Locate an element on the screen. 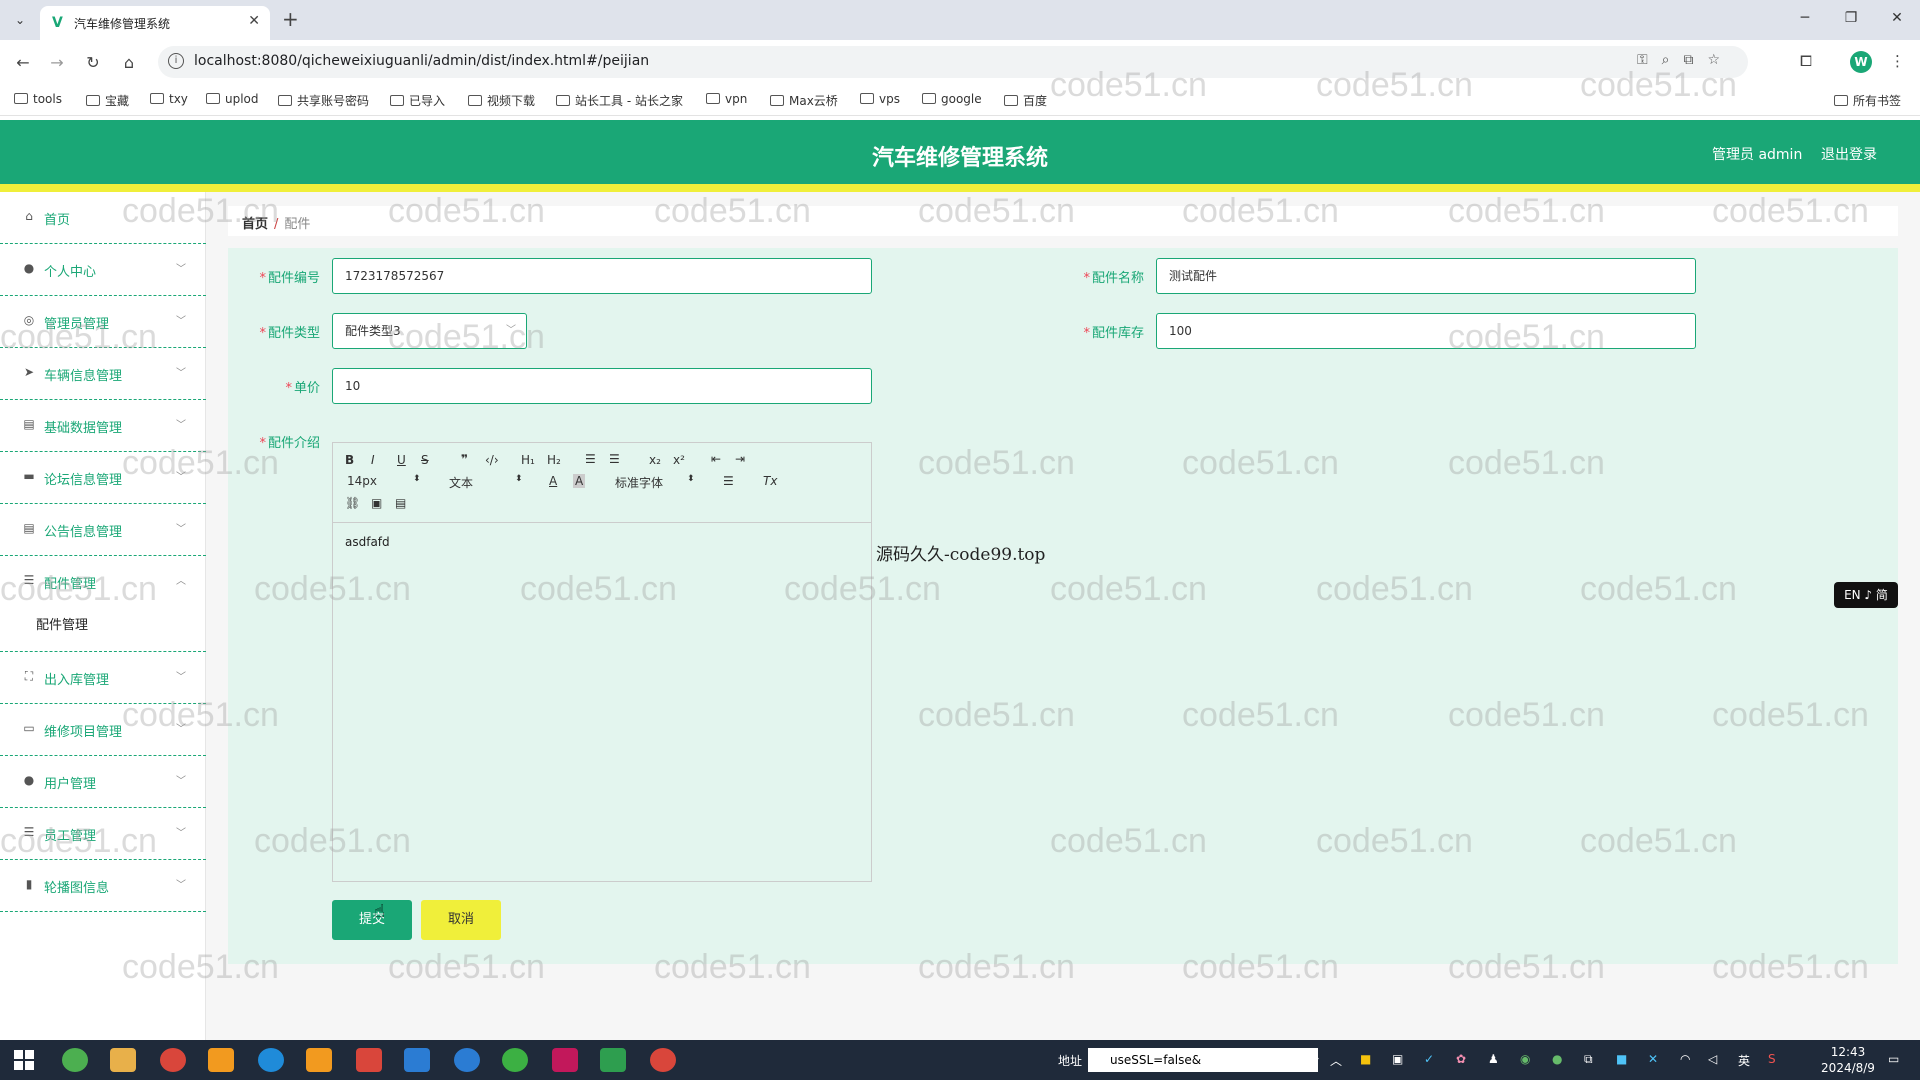  submenu-parts: 配件管理 is located at coordinates (103, 622).